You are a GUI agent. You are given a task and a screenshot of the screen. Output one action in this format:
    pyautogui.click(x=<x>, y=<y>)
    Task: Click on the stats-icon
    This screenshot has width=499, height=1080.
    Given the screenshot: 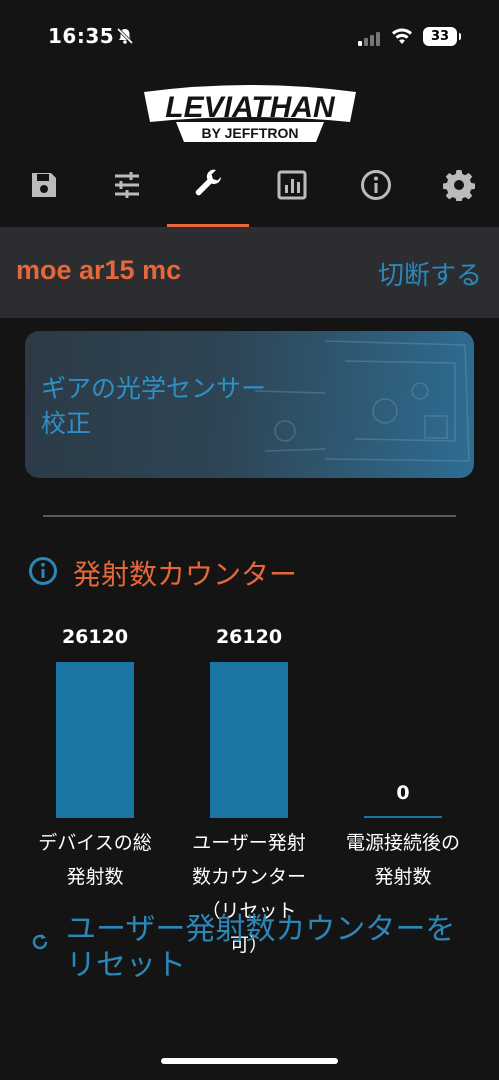 What is the action you would take?
    pyautogui.click(x=292, y=187)
    